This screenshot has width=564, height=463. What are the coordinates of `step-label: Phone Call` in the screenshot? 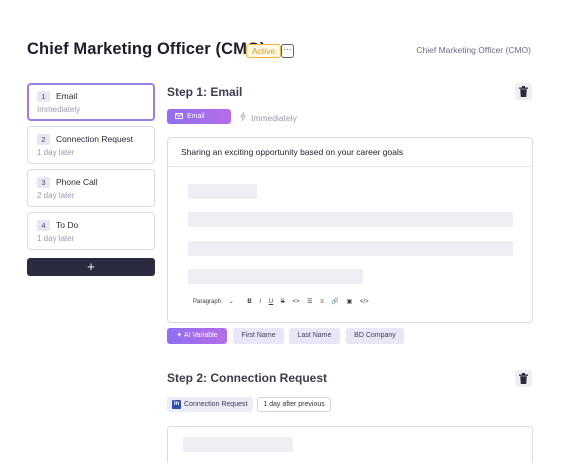 It's located at (77, 182).